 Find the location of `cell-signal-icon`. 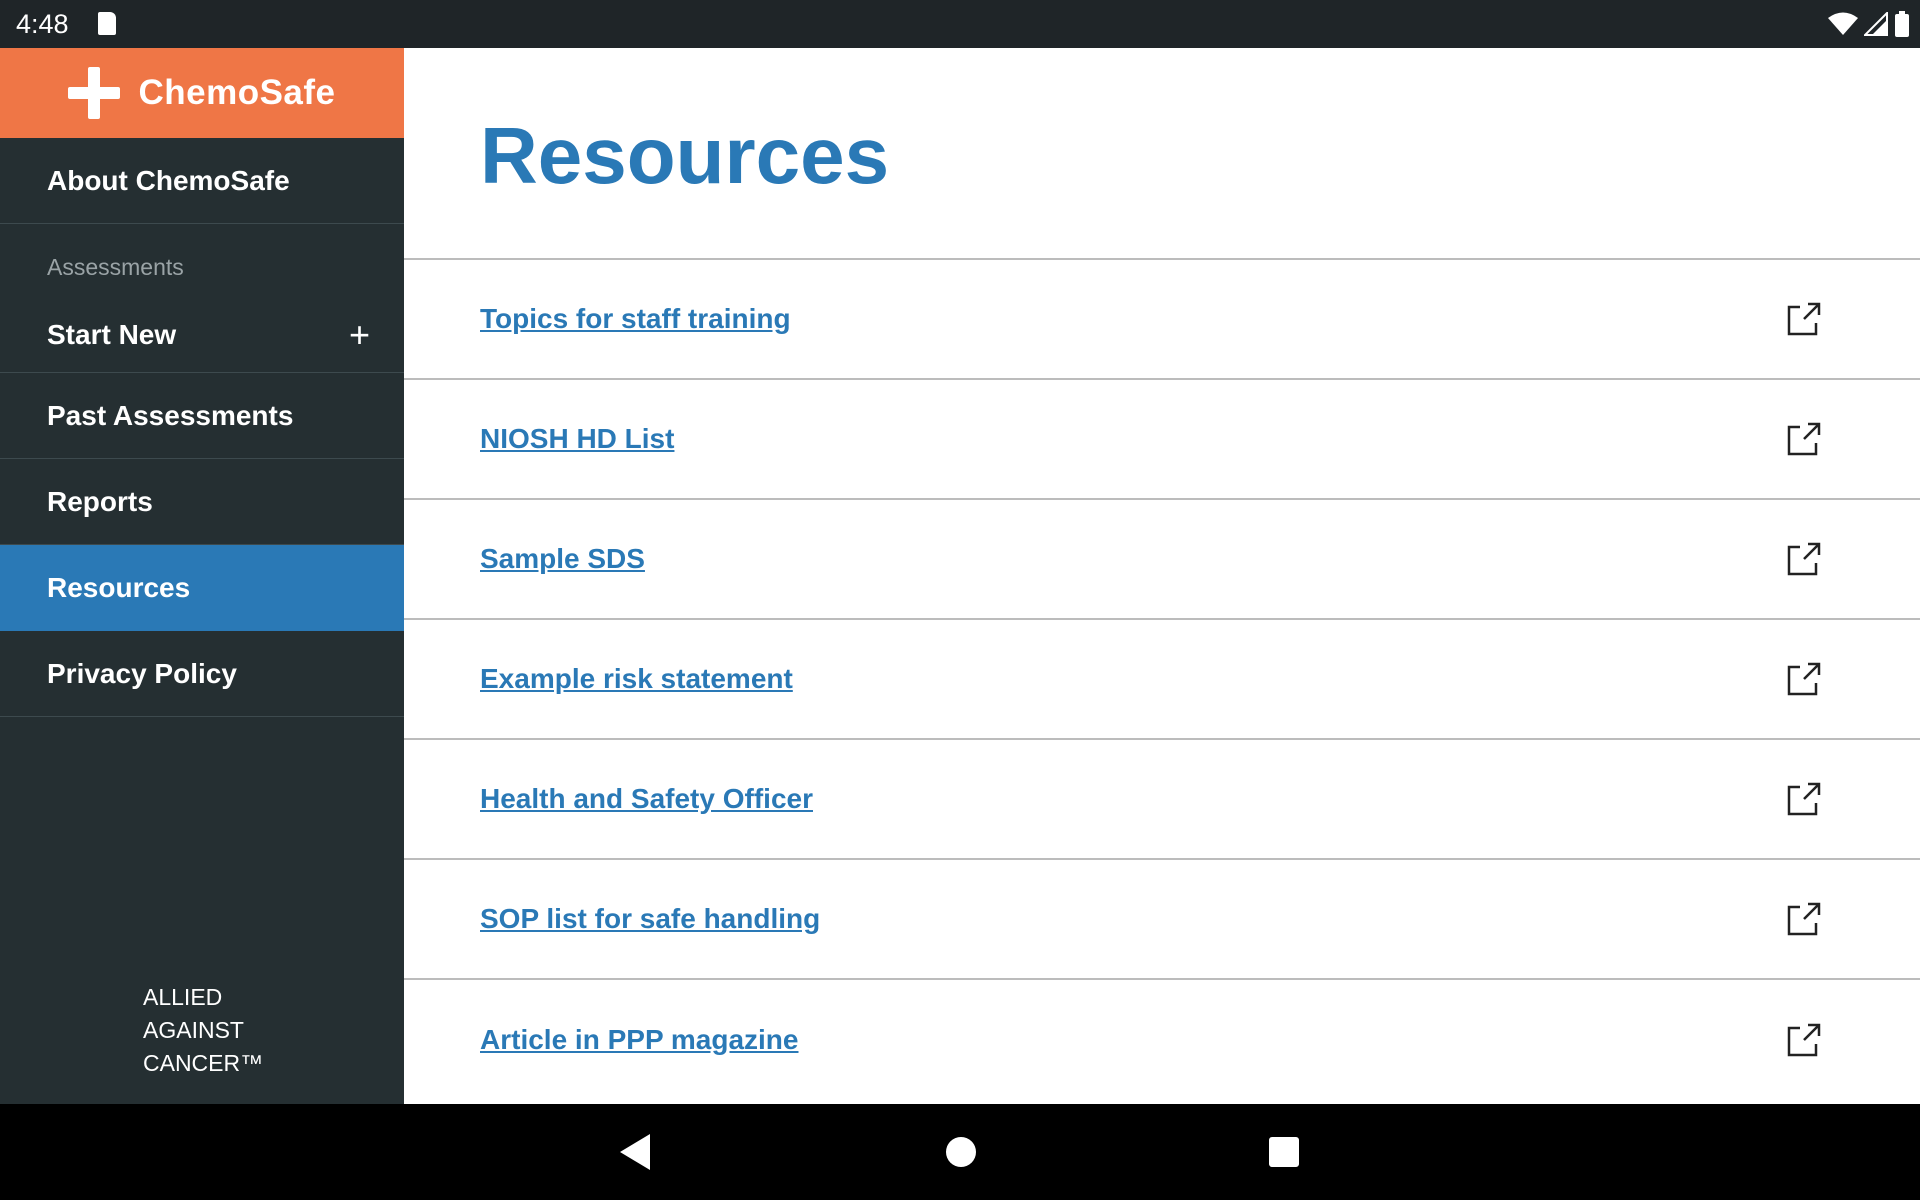

cell-signal-icon is located at coordinates (1876, 24).